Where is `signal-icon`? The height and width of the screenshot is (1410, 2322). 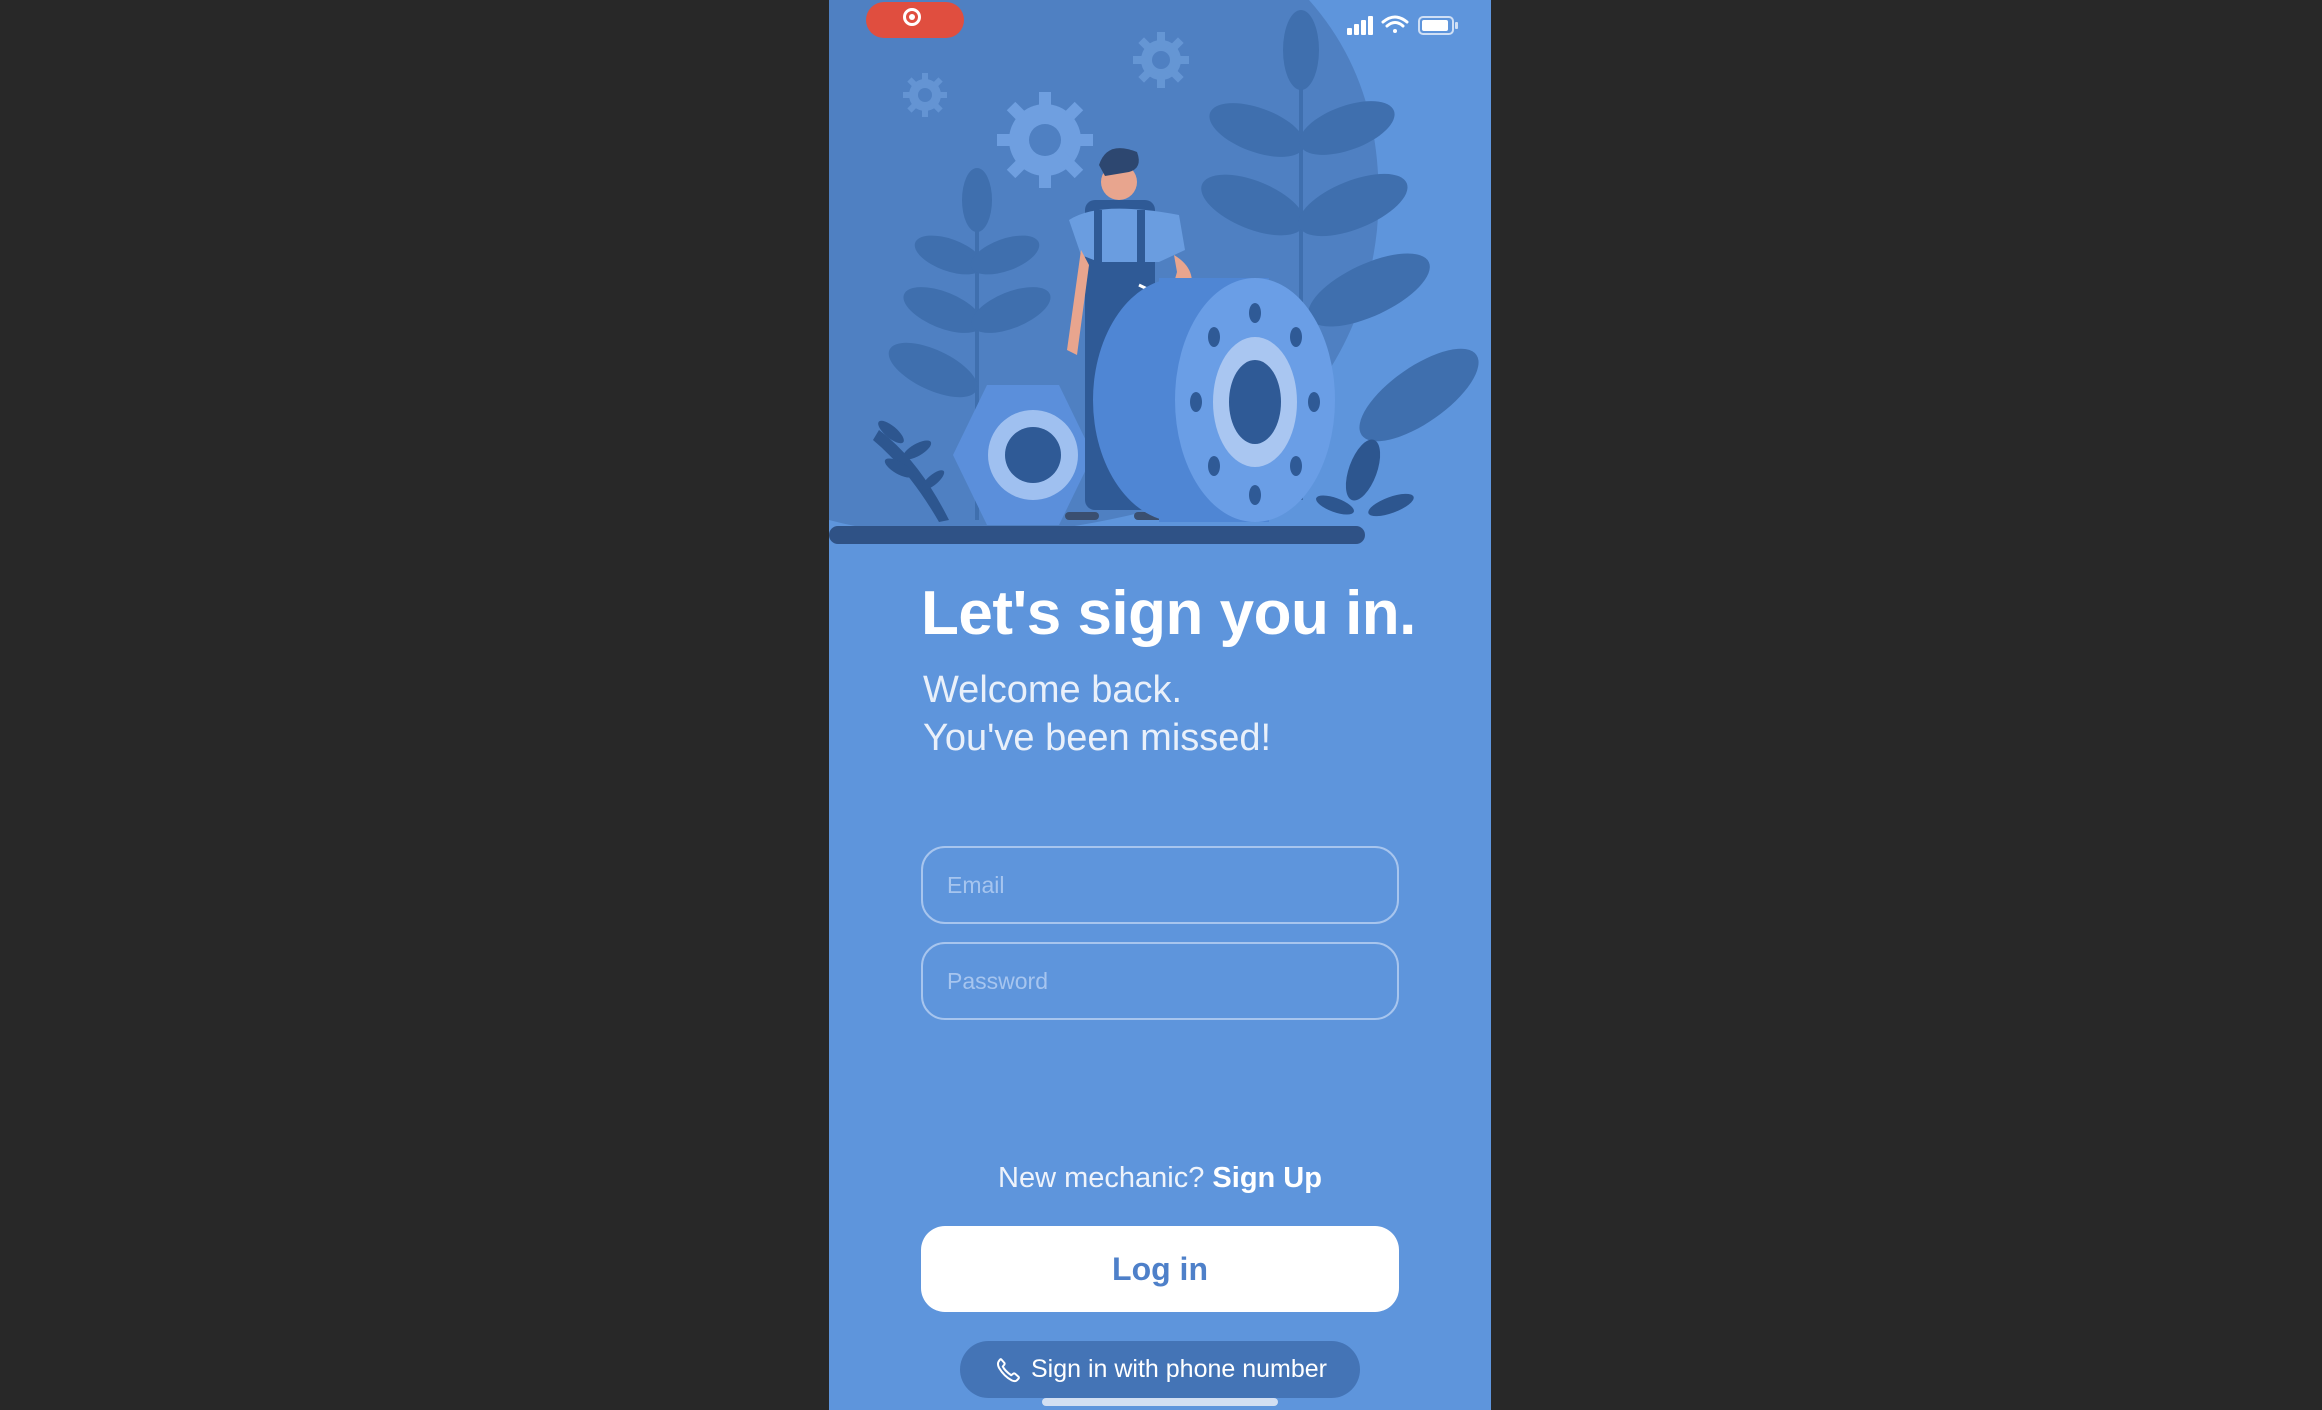 signal-icon is located at coordinates (1360, 25).